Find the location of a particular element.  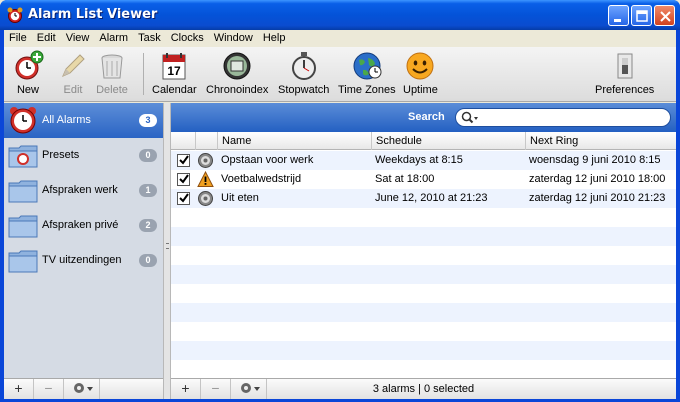

calendar-label: Calendar is located at coordinates (174, 90).